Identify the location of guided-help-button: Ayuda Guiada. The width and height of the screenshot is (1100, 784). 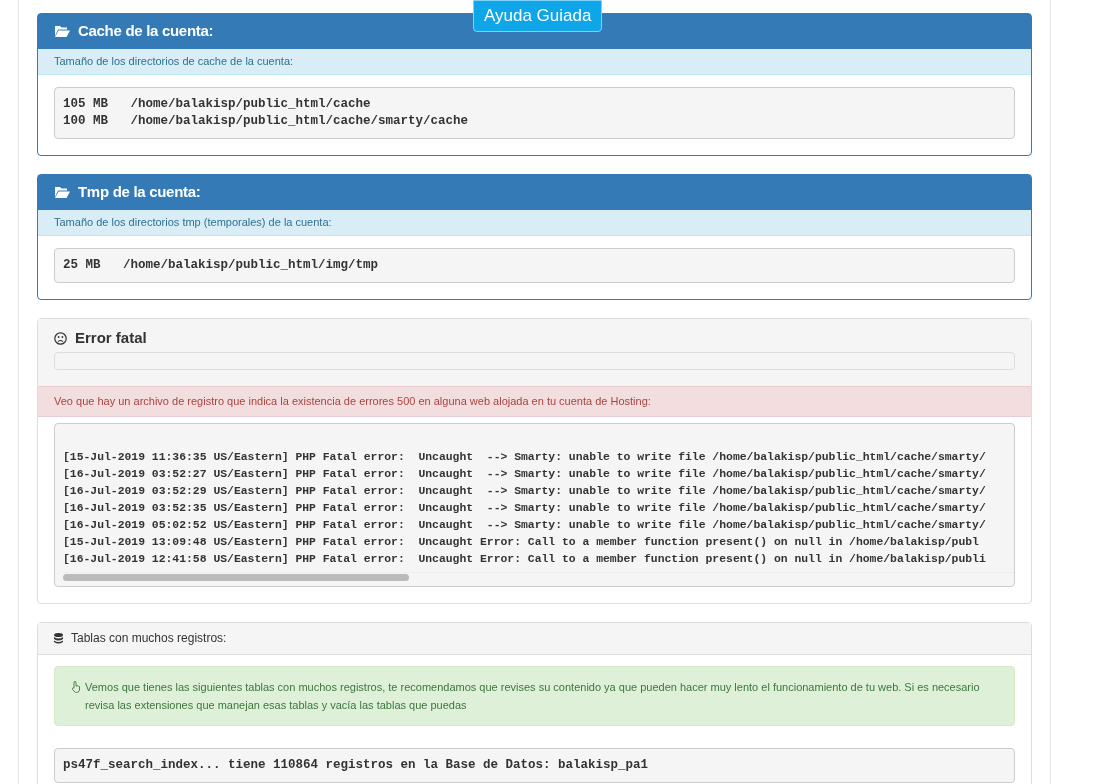
(538, 16).